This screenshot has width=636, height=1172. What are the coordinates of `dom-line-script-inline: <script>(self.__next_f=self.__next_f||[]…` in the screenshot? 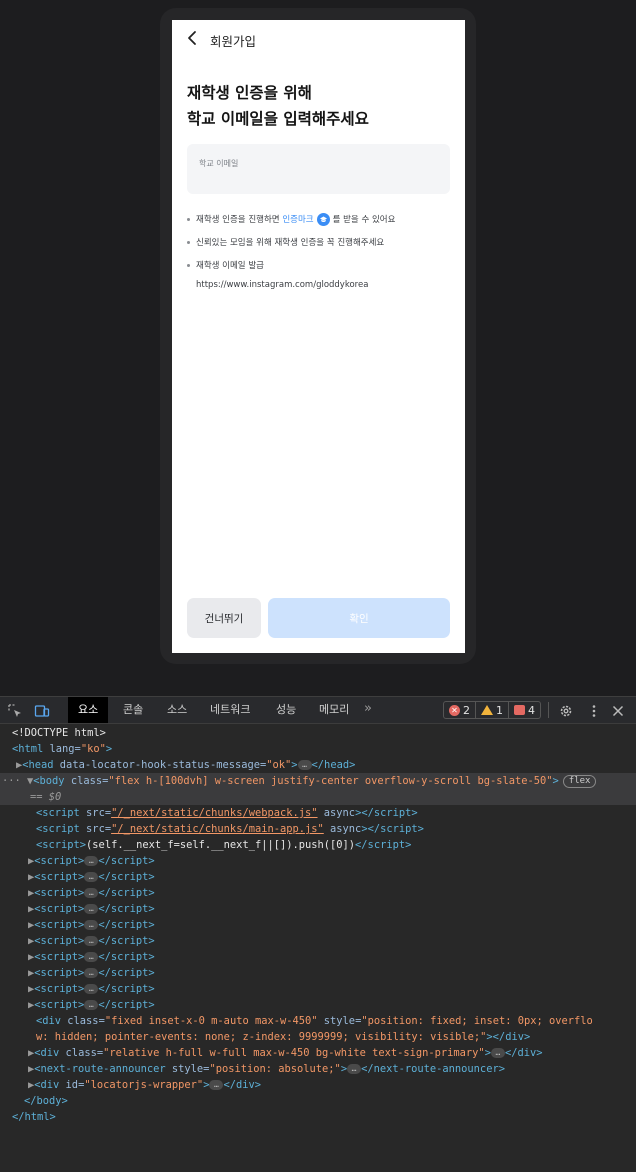 It's located at (318, 845).